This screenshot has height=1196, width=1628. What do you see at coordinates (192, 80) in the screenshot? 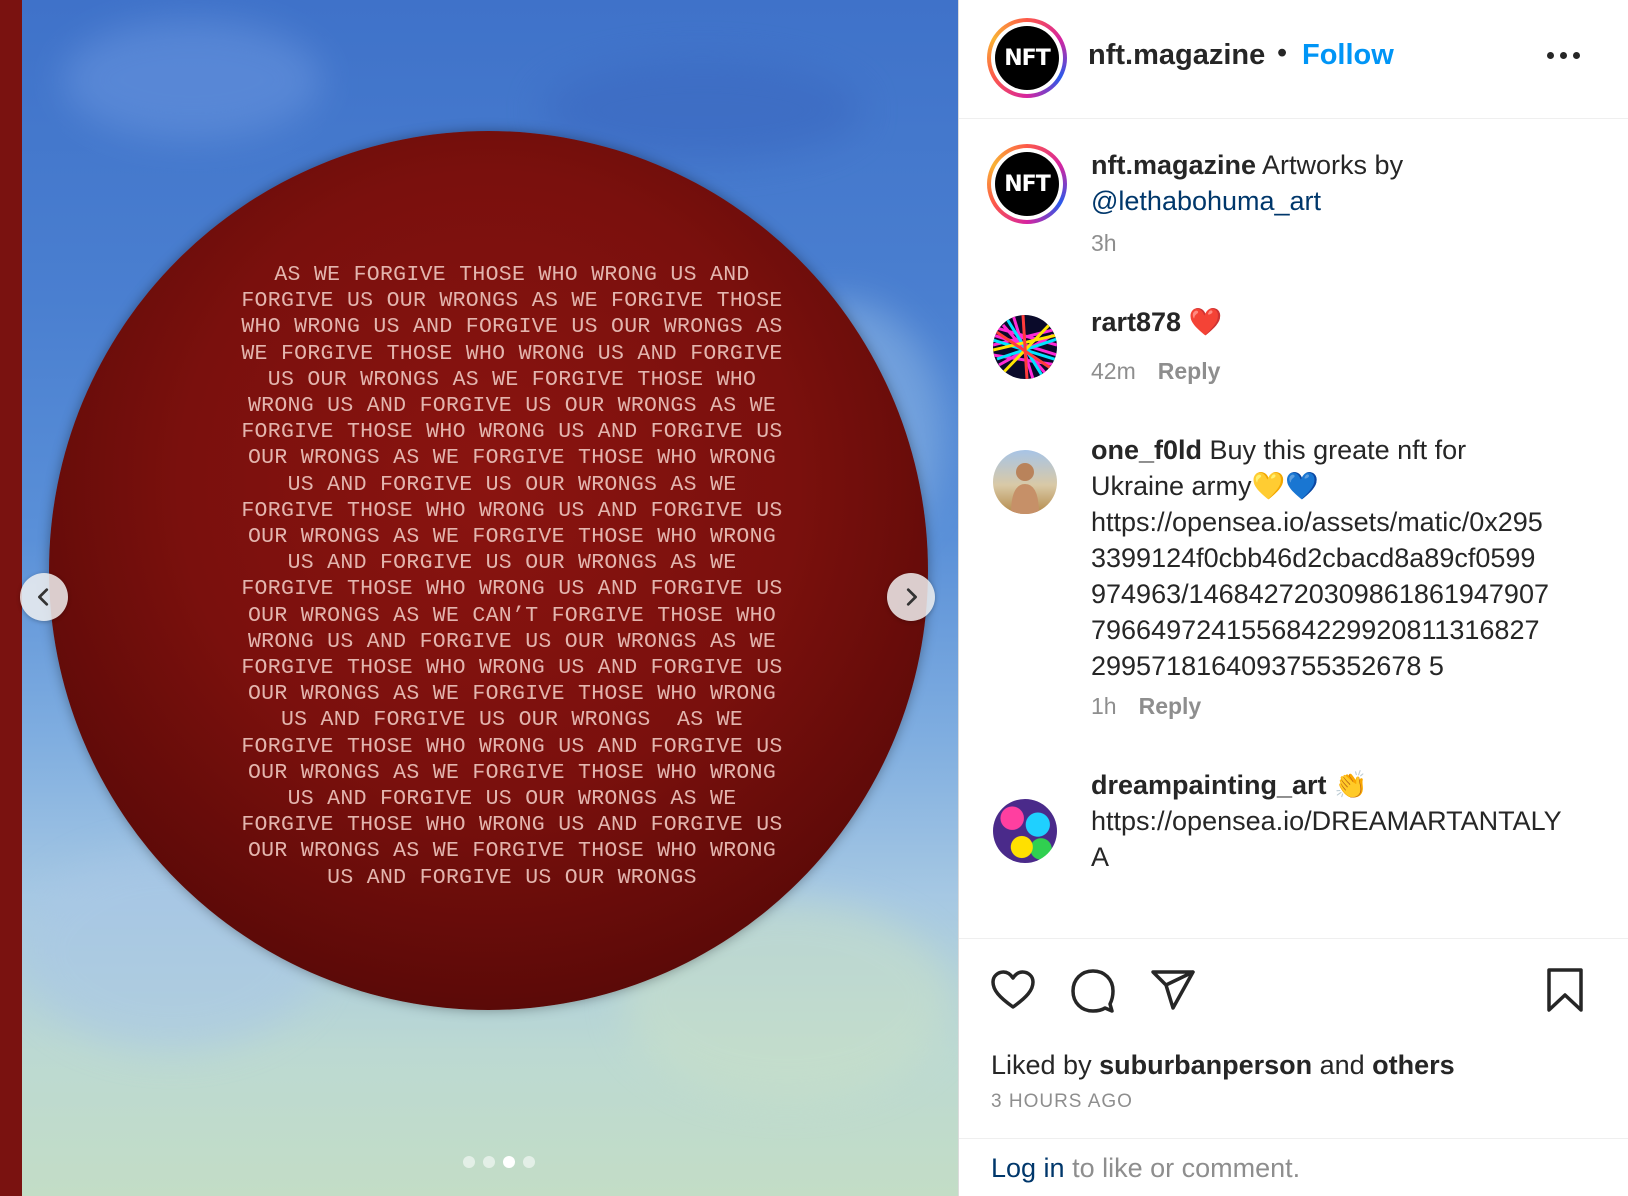
I see `brush-stroke` at bounding box center [192, 80].